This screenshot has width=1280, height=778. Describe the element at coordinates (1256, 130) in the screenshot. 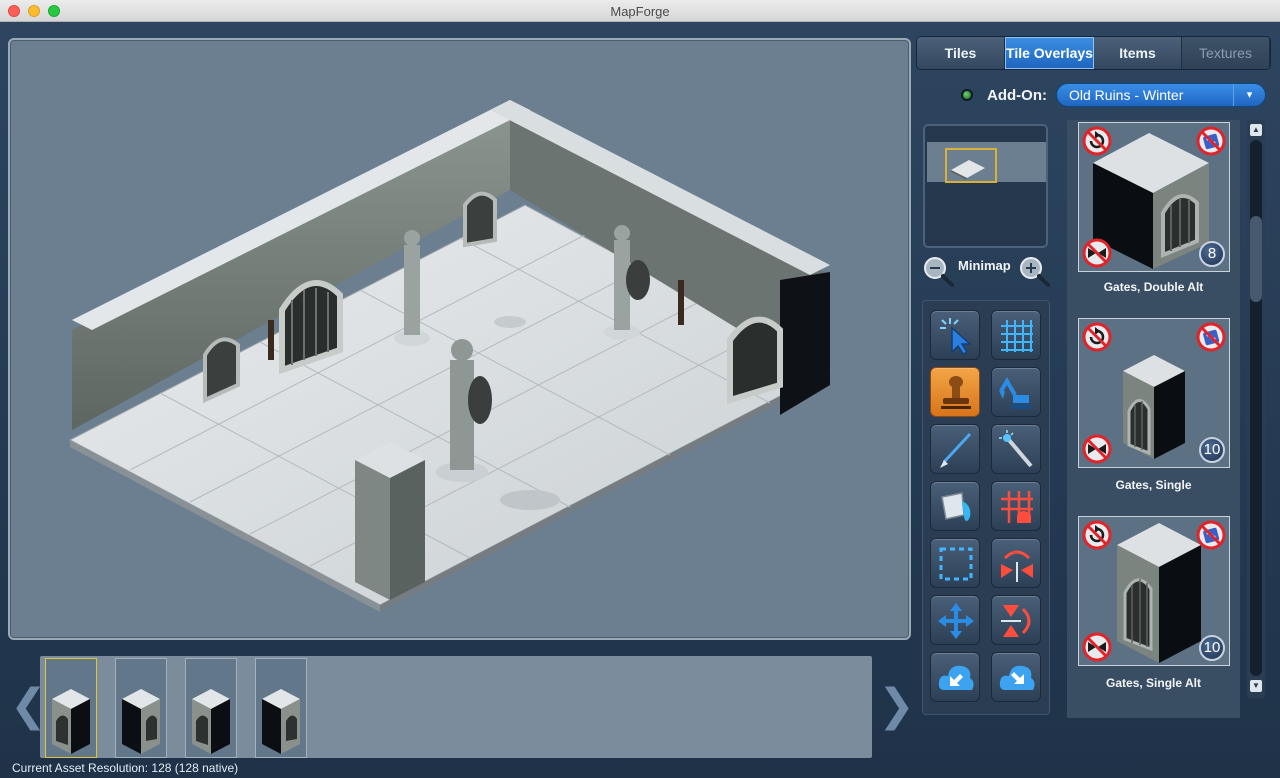

I see `scroll-up-arrow-icon: ▲` at that location.